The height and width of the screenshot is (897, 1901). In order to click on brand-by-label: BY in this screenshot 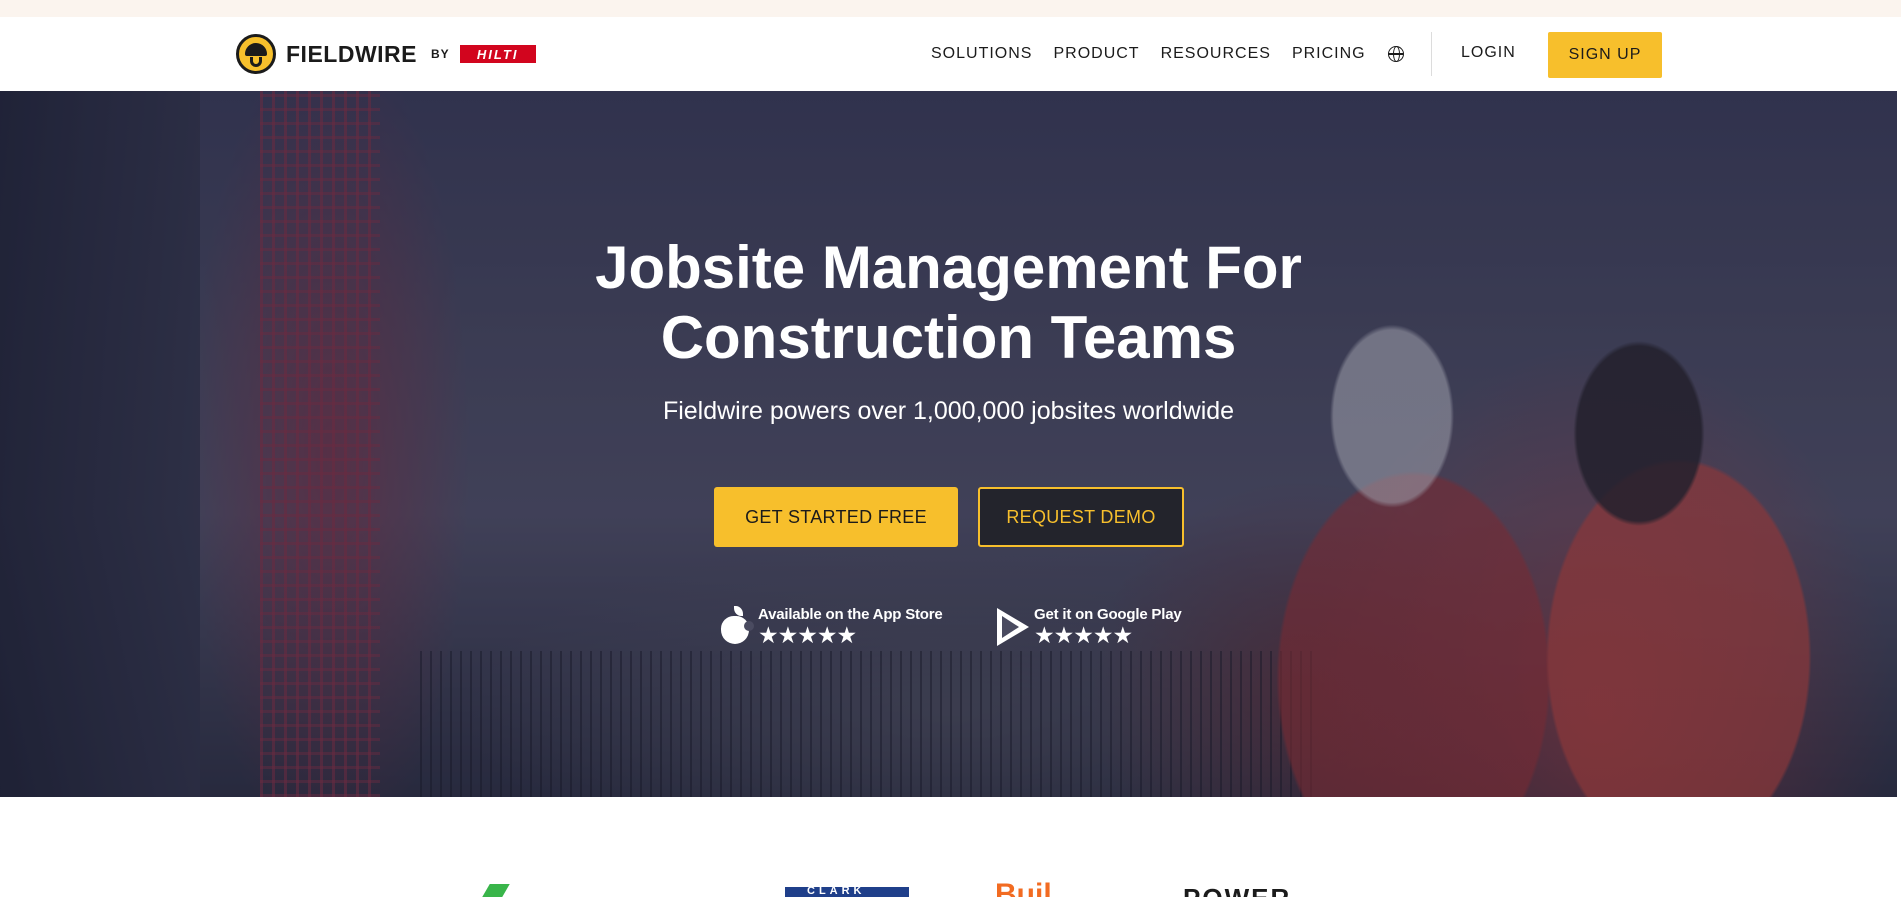, I will do `click(440, 54)`.